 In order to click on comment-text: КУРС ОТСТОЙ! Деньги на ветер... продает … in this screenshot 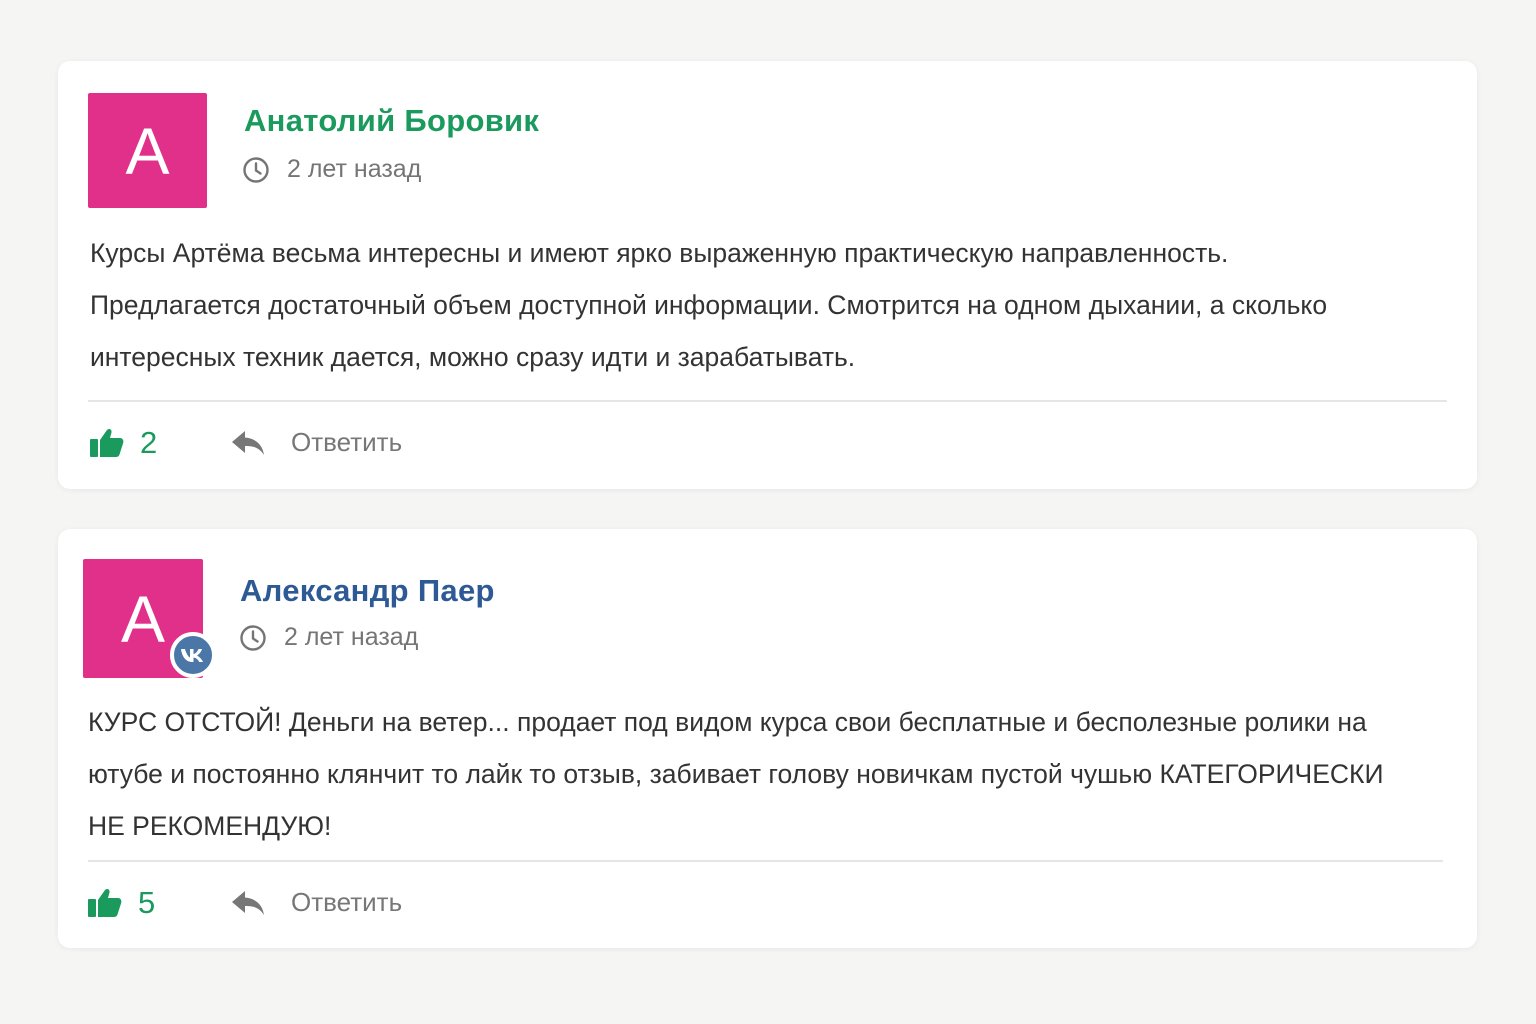, I will do `click(736, 774)`.